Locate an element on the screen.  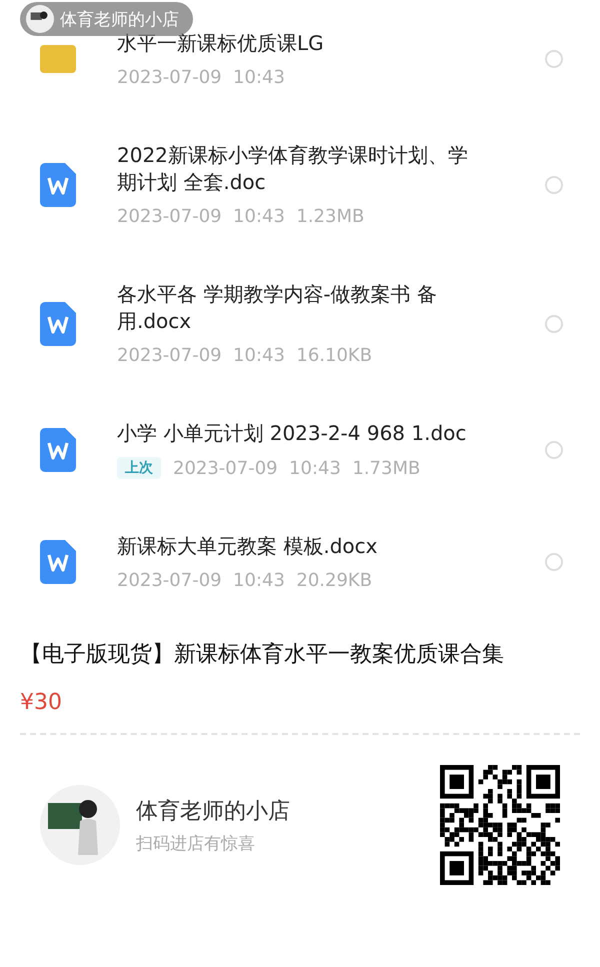
file-meta: 2023-07-09 10:43 16.10KB is located at coordinates (244, 355).